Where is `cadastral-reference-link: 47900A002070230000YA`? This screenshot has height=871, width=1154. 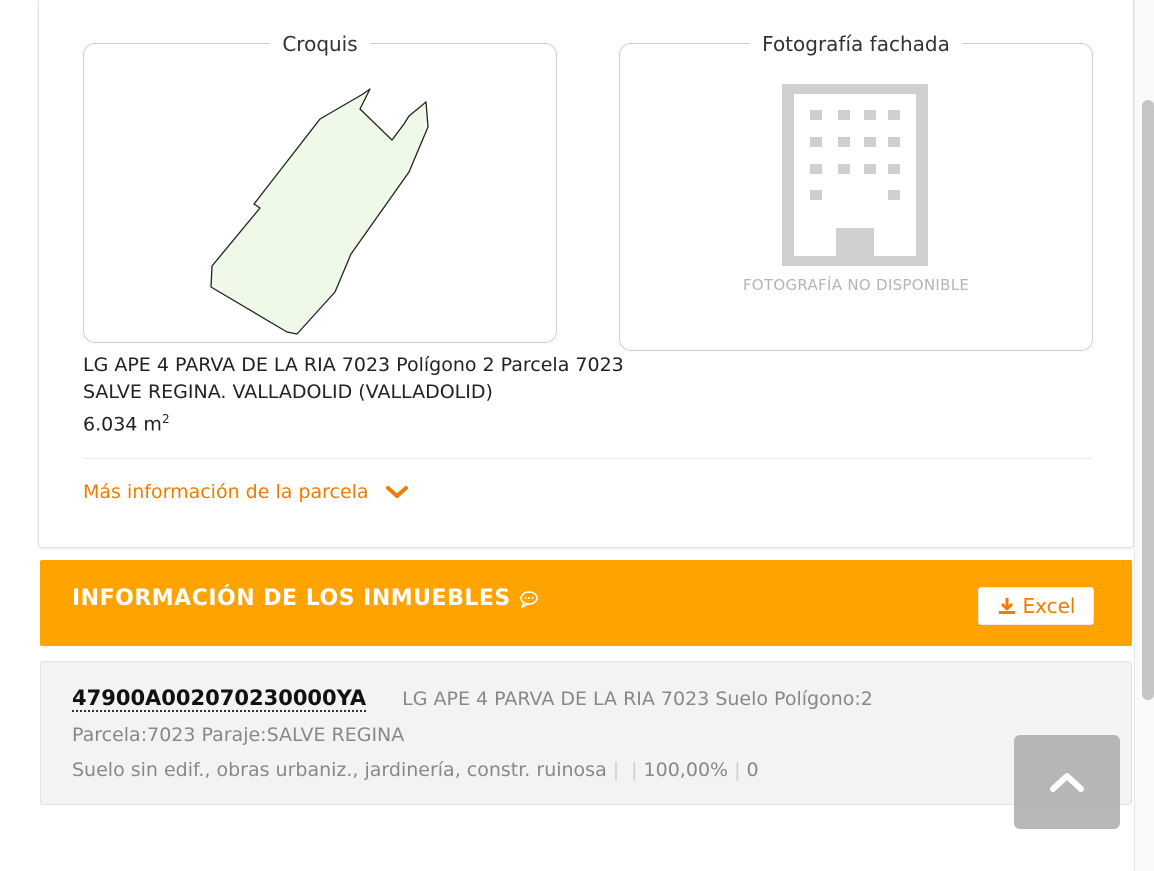 cadastral-reference-link: 47900A002070230000YA is located at coordinates (219, 699).